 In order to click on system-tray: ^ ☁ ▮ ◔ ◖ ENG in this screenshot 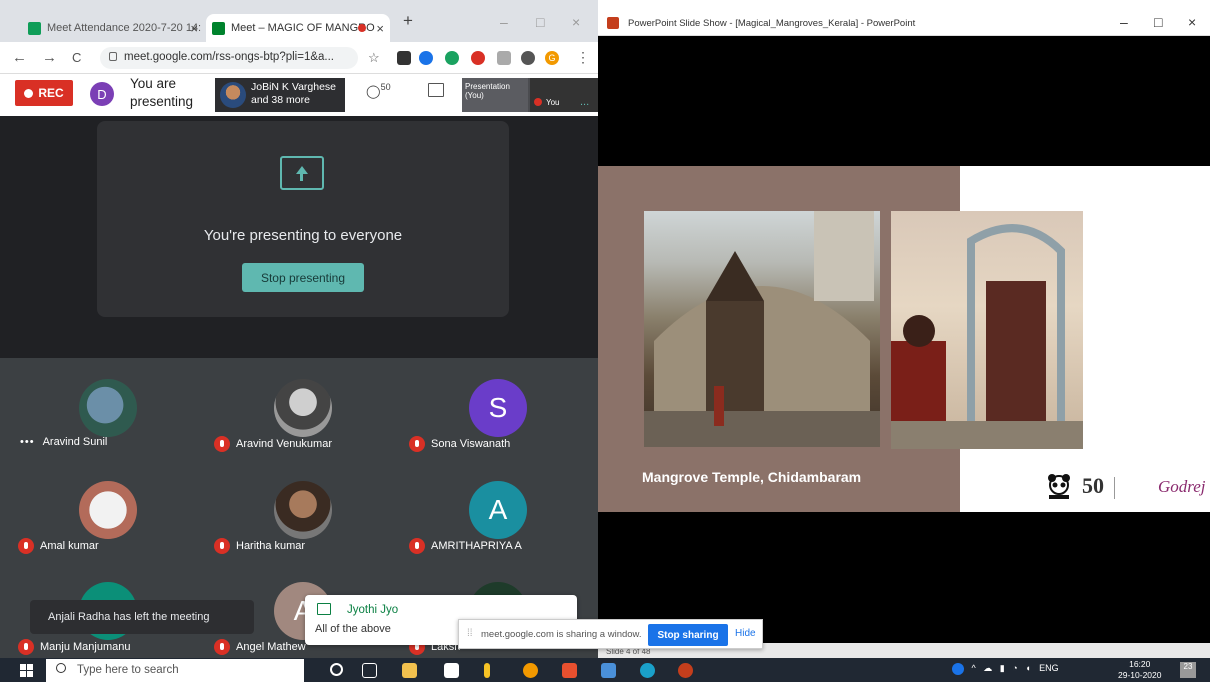, I will do `click(1005, 669)`.